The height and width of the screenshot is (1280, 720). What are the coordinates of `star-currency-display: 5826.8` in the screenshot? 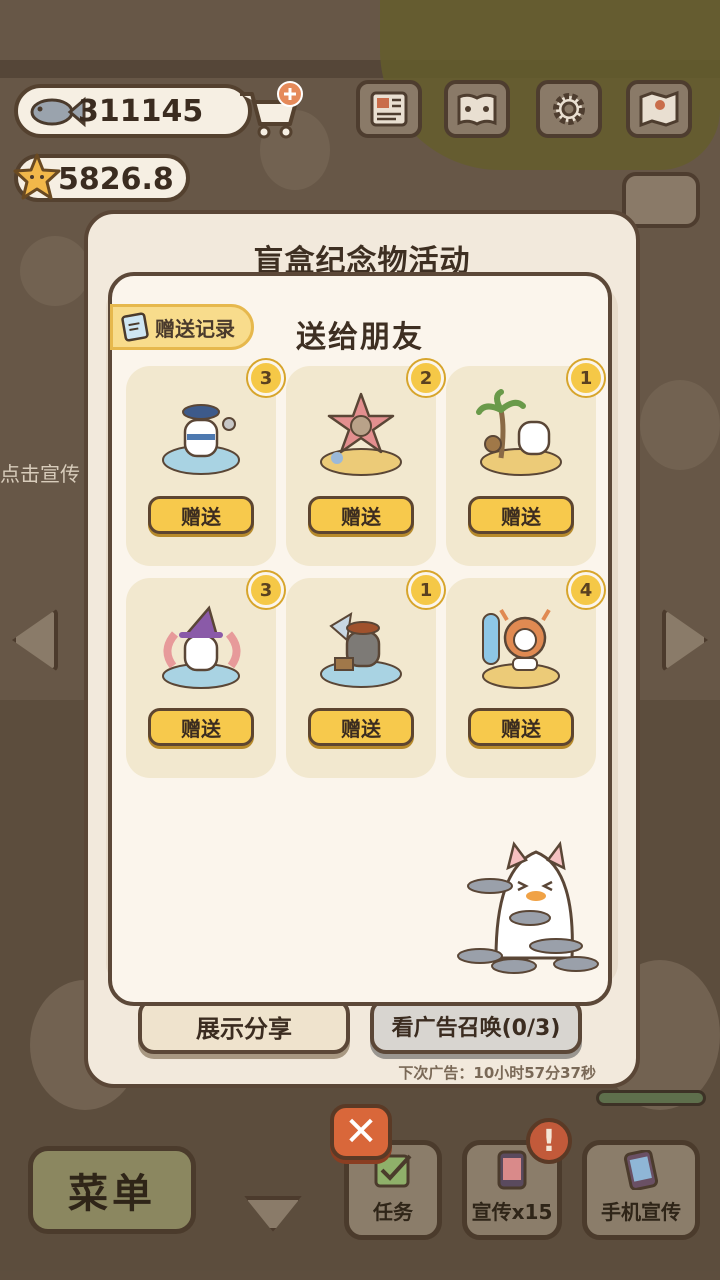 It's located at (101, 177).